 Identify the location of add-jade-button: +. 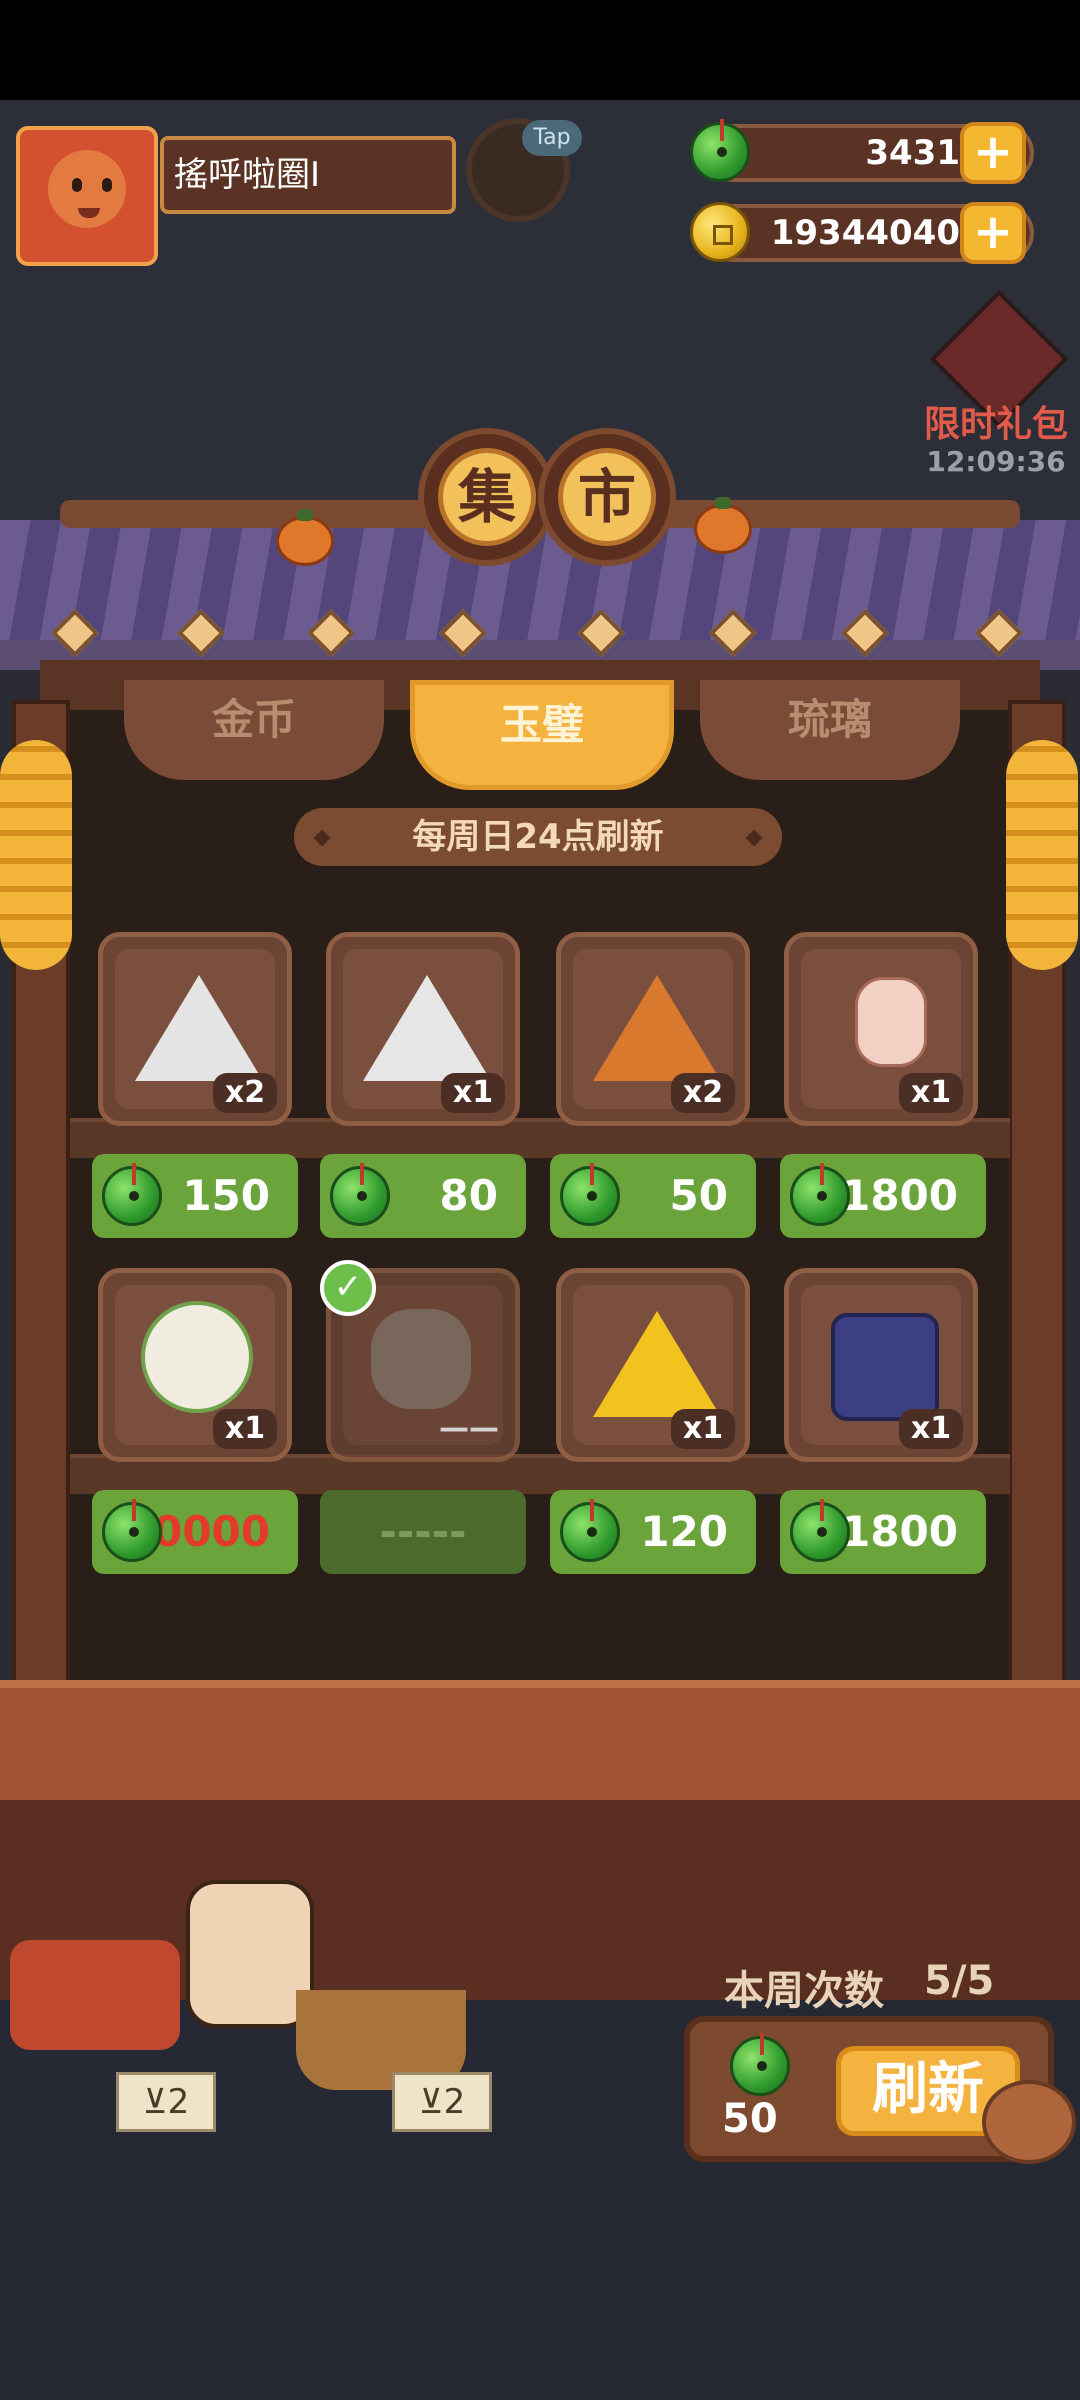
(993, 153).